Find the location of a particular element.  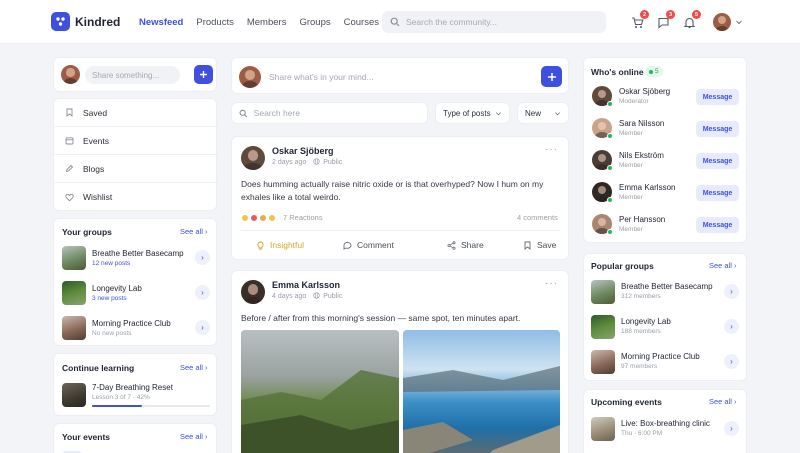

nav-products: Products is located at coordinates (215, 22).